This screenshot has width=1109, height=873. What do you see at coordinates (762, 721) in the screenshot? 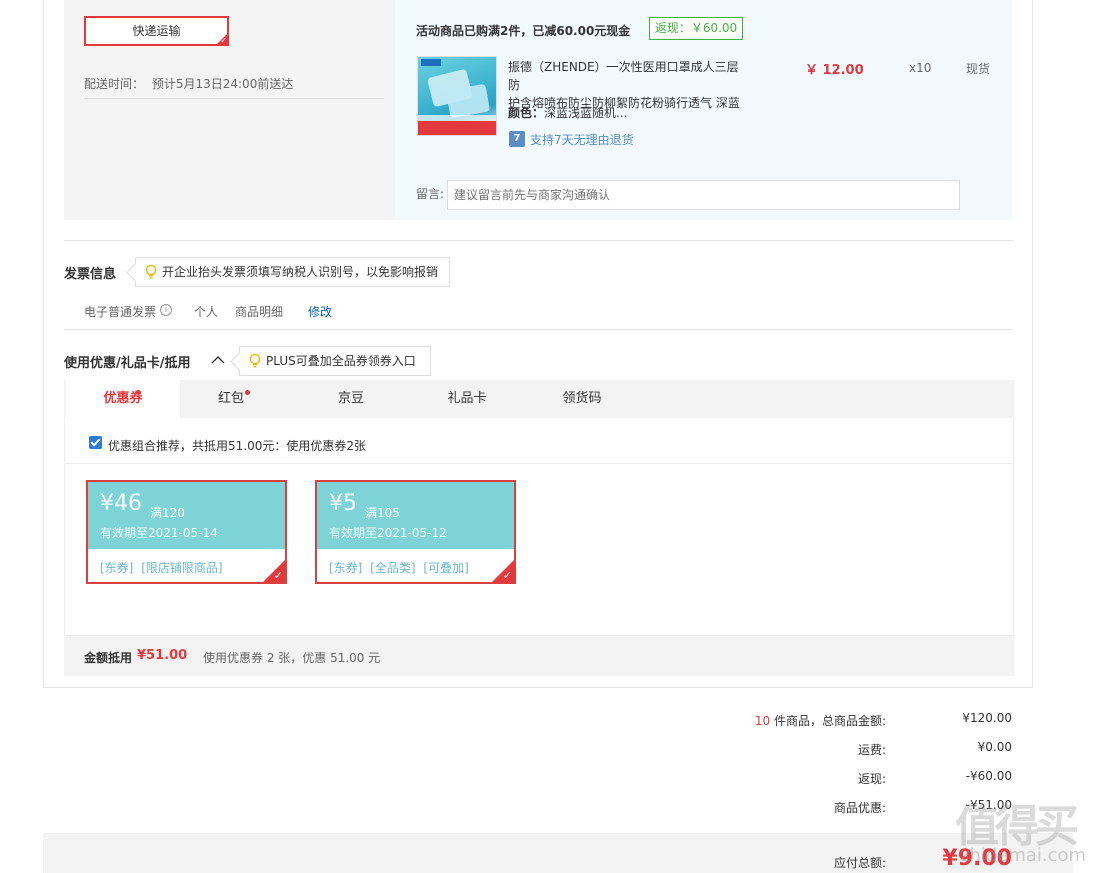
I see `item-count: 10` at bounding box center [762, 721].